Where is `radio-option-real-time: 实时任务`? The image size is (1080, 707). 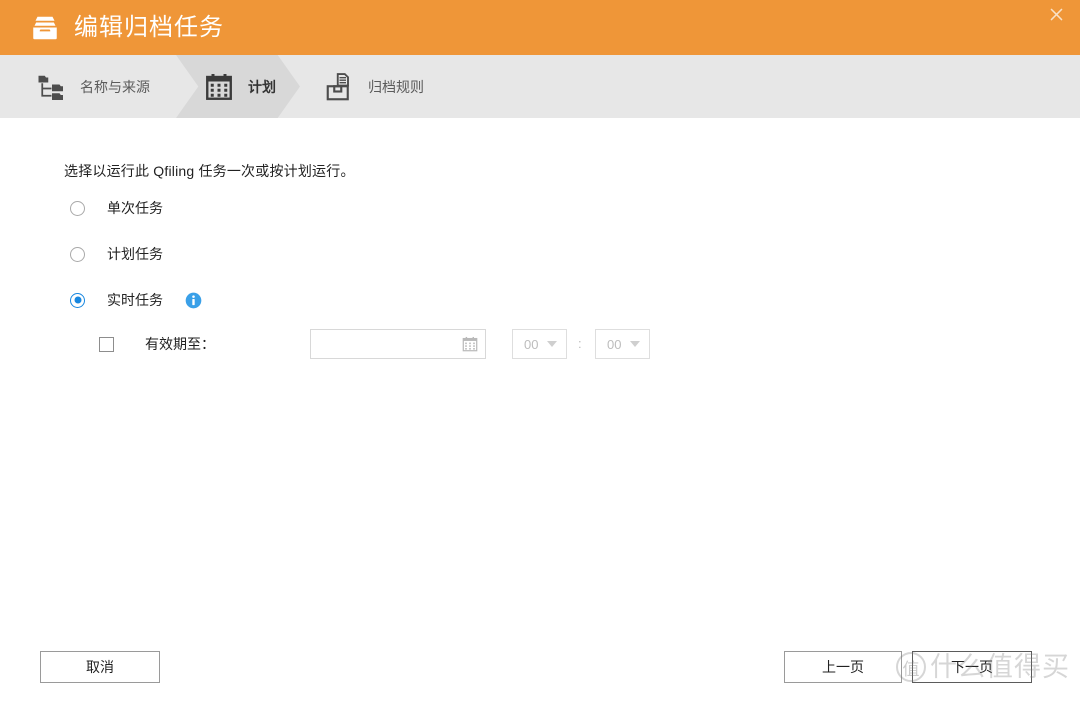 radio-option-real-time: 实时任务 is located at coordinates (136, 300).